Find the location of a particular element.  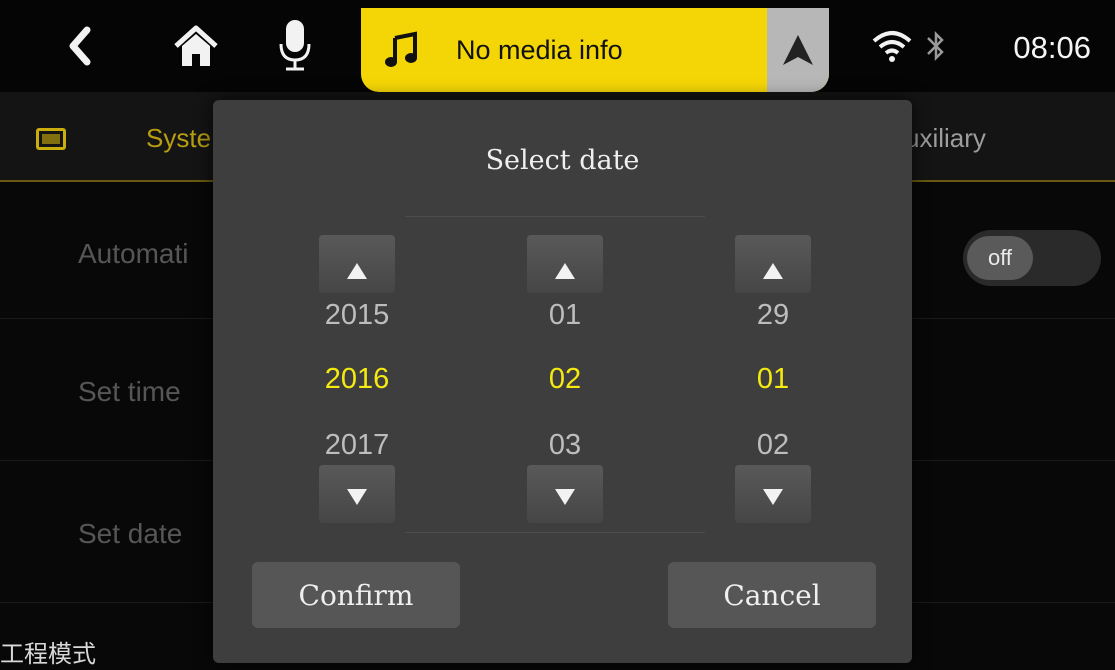

navigation-arrow-icon is located at coordinates (798, 50).